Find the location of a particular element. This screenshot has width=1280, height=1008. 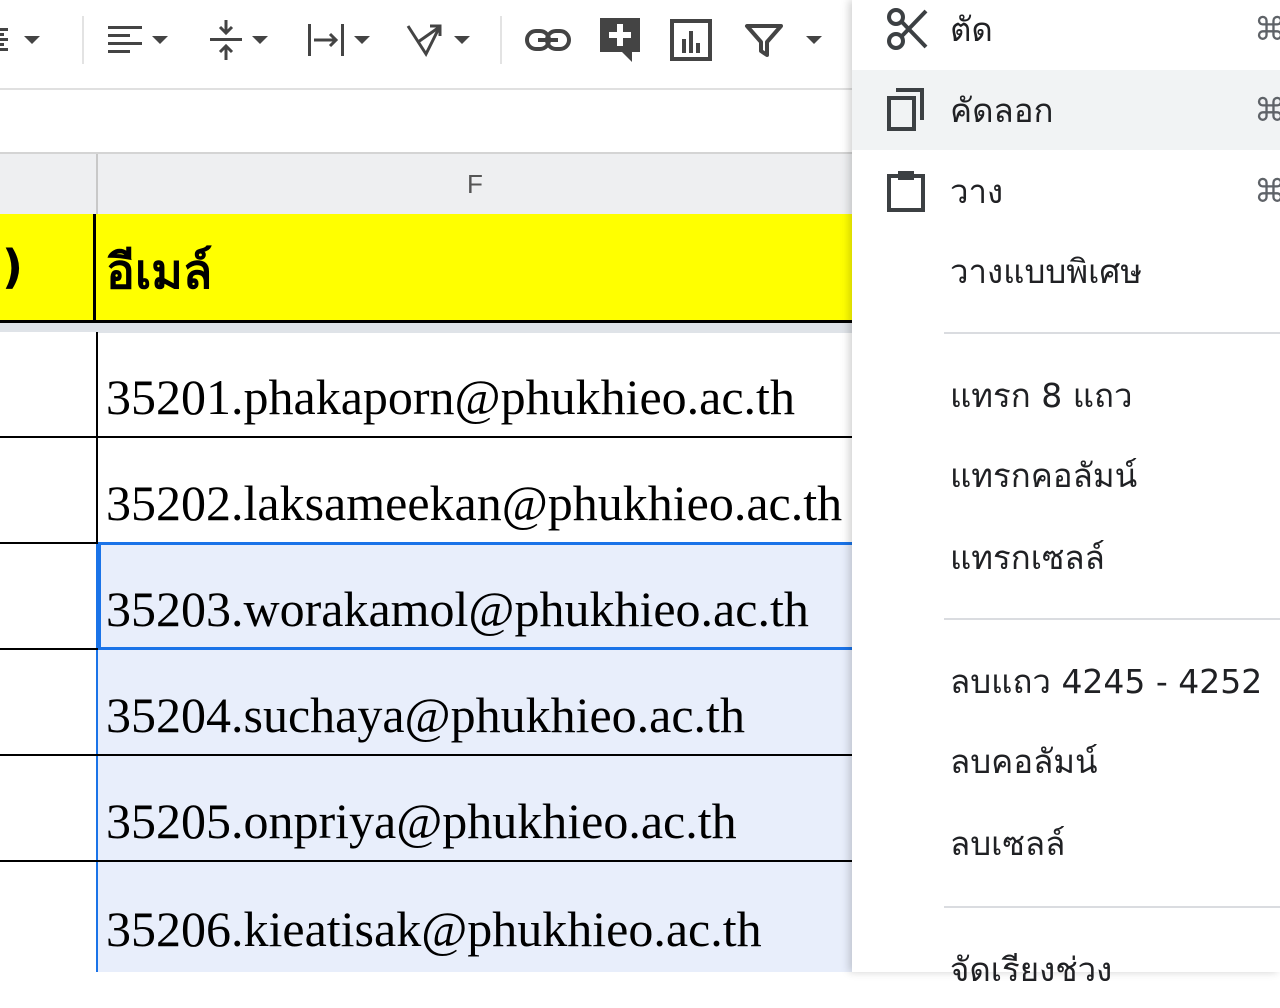

scissors-icon is located at coordinates (907, 29).